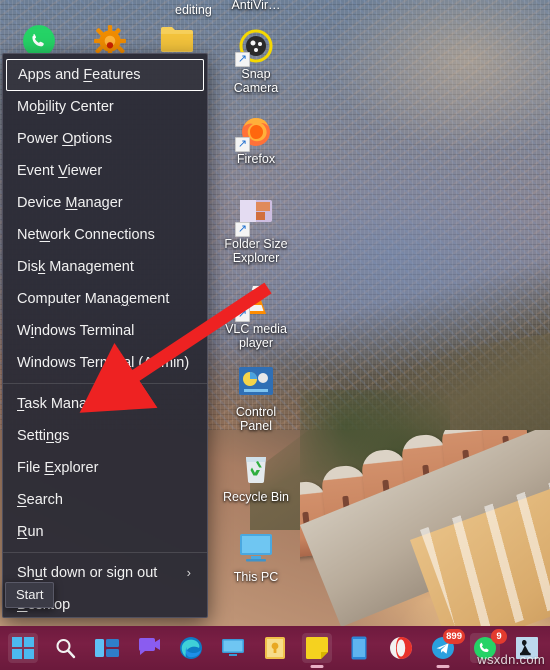 This screenshot has width=550, height=670. I want to click on power-menu-item-task-manager: Task Manager, so click(105, 404).